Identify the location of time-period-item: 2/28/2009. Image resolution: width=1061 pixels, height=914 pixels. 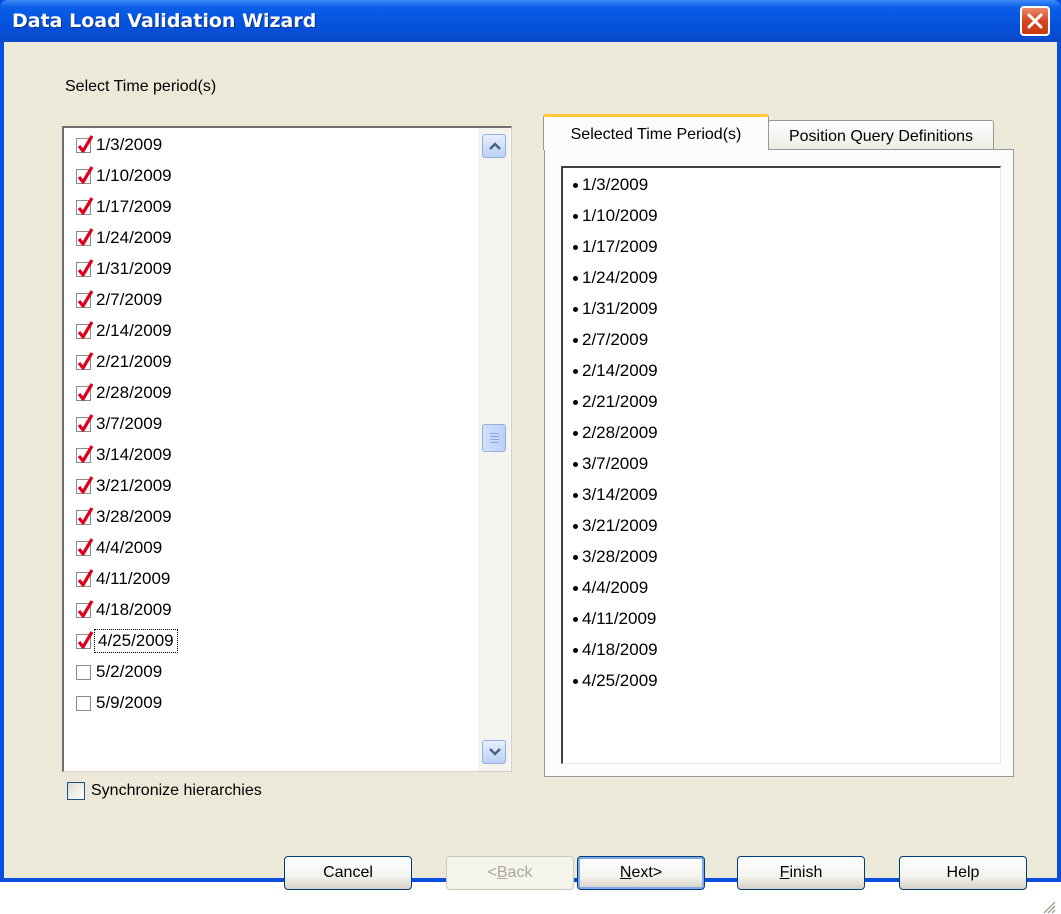
(124, 393).